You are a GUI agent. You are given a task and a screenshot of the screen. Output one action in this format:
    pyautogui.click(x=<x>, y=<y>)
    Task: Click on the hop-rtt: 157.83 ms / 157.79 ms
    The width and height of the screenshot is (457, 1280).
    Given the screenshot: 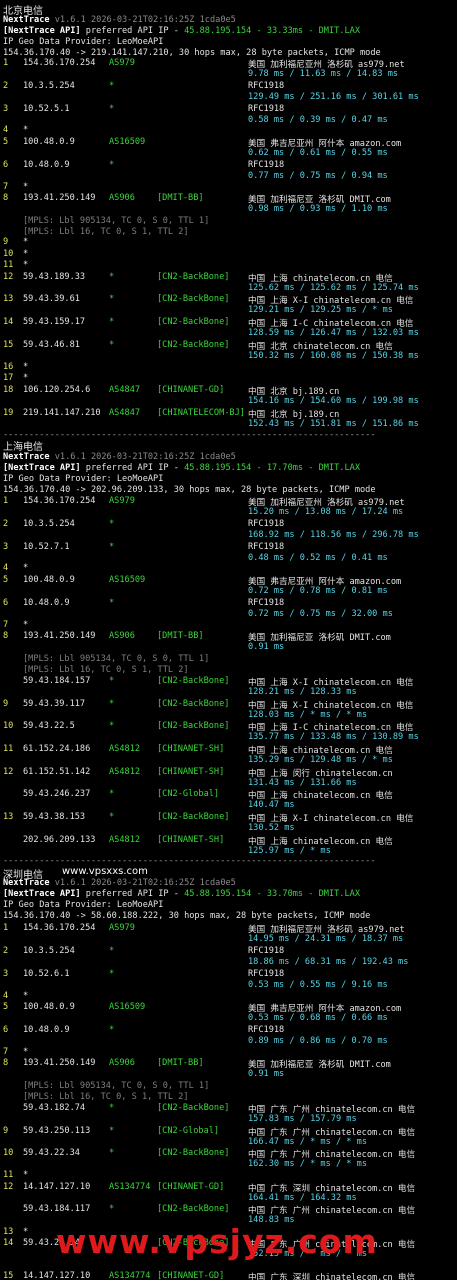 What is the action you would take?
    pyautogui.click(x=302, y=1119)
    